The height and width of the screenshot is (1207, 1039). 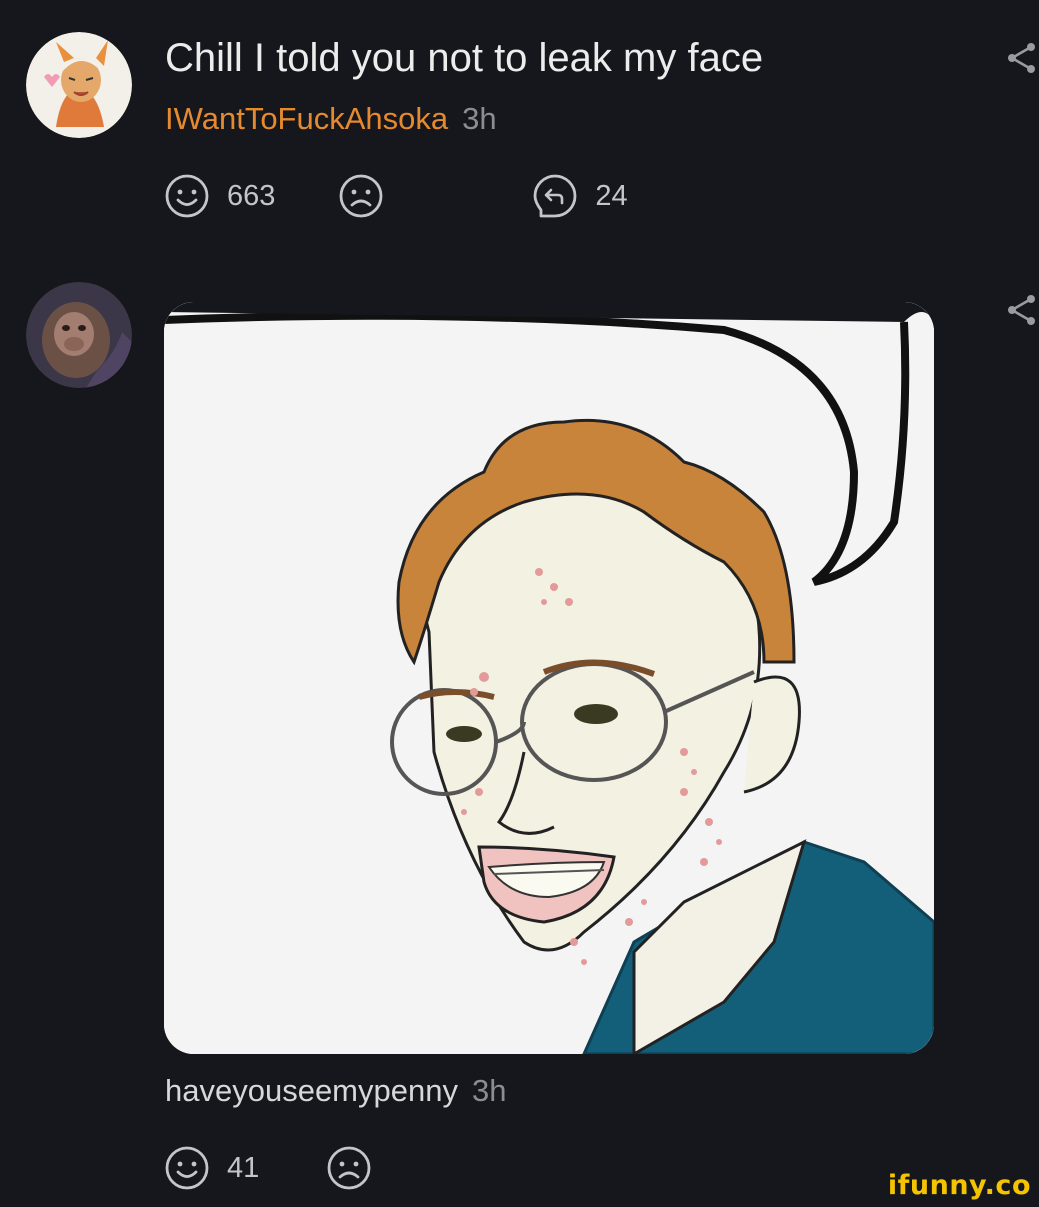 I want to click on comment-meta: haveyouseemypenny 3h, so click(x=335, y=1091).